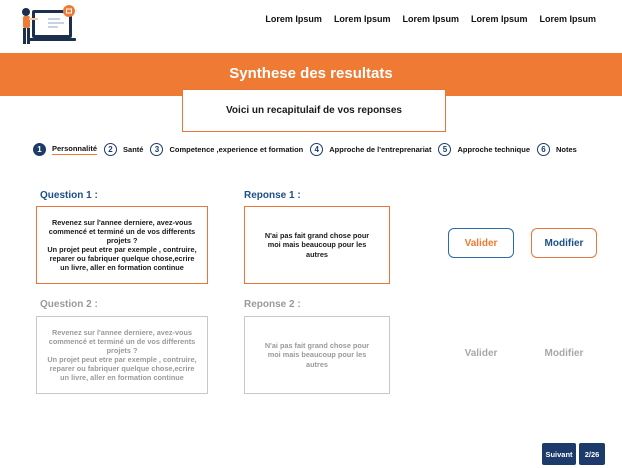 The height and width of the screenshot is (468, 622). What do you see at coordinates (380, 149) in the screenshot?
I see `step-label: Approche de l'entreprenariat` at bounding box center [380, 149].